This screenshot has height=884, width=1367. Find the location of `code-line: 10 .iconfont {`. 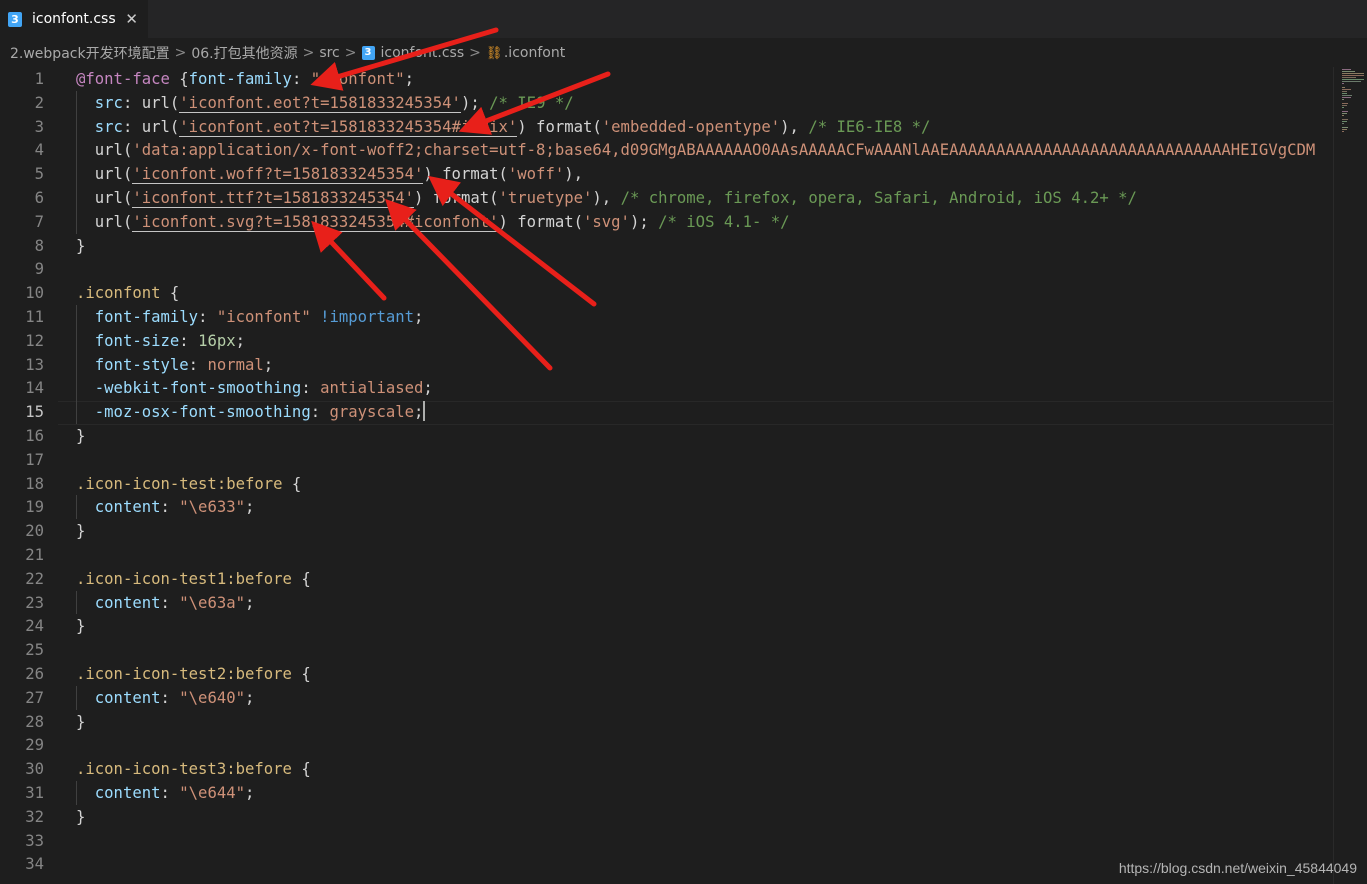

code-line: 10 .iconfont { is located at coordinates (666, 293).